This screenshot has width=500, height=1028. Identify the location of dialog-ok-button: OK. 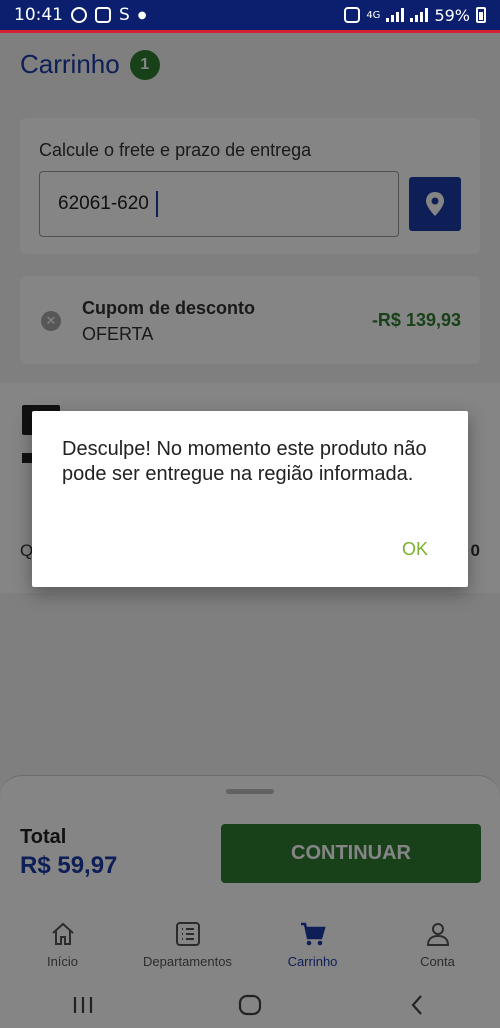
(415, 549).